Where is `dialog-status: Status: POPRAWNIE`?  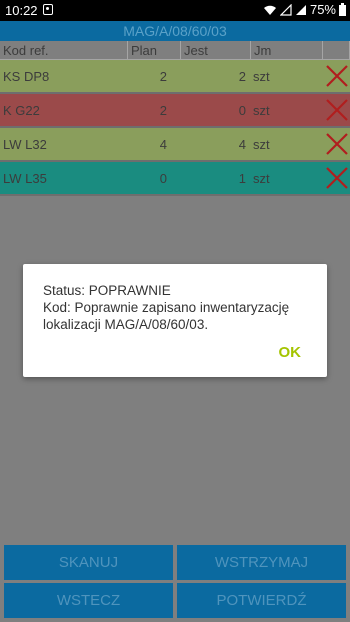 dialog-status: Status: POPRAWNIE is located at coordinates (107, 290).